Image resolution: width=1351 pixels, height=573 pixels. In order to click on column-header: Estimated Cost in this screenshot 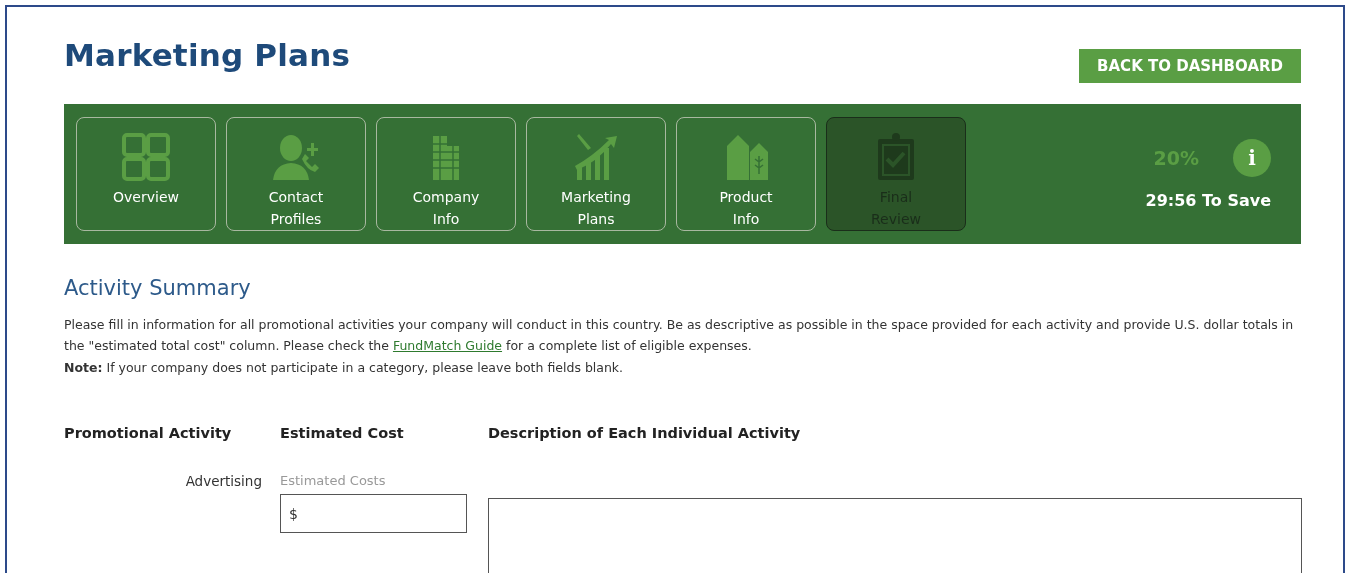, I will do `click(342, 433)`.